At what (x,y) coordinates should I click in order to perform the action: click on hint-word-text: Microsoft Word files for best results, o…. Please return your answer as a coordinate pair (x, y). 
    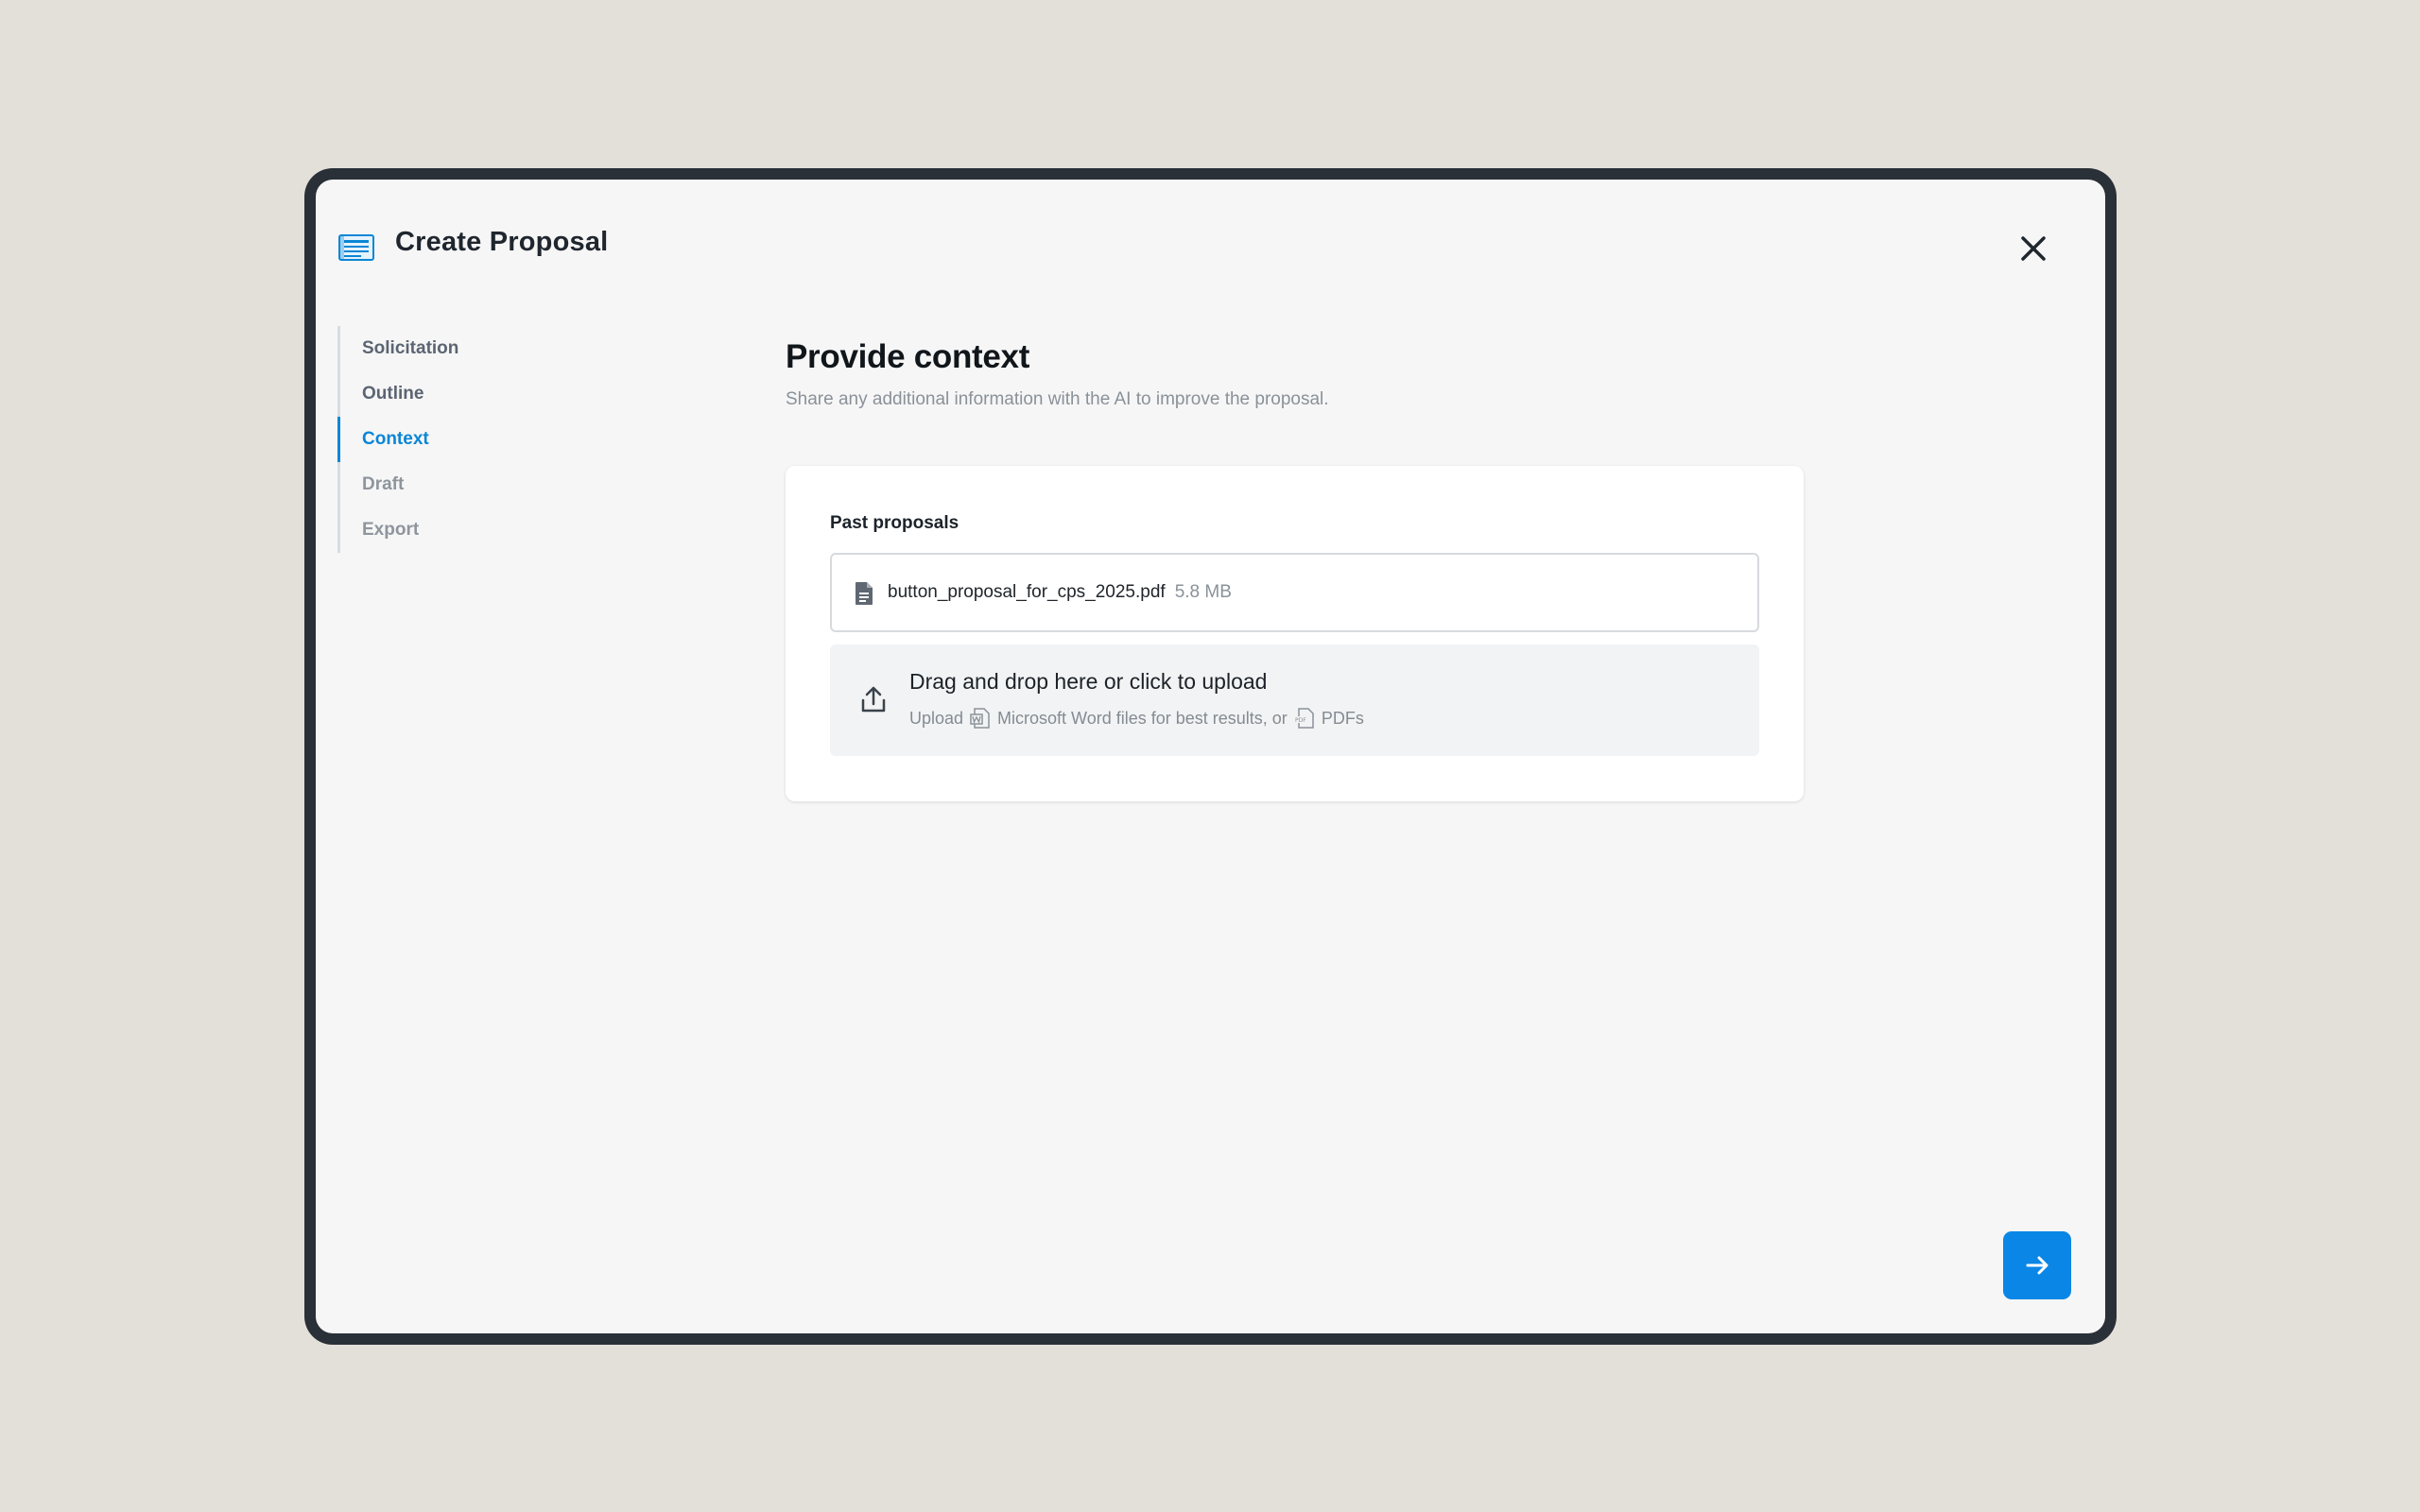
    Looking at the image, I should click on (1142, 718).